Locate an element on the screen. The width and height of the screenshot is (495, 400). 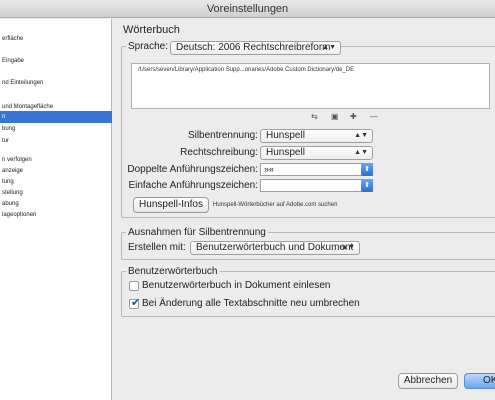
double-quotes-value: »« is located at coordinates (269, 169).